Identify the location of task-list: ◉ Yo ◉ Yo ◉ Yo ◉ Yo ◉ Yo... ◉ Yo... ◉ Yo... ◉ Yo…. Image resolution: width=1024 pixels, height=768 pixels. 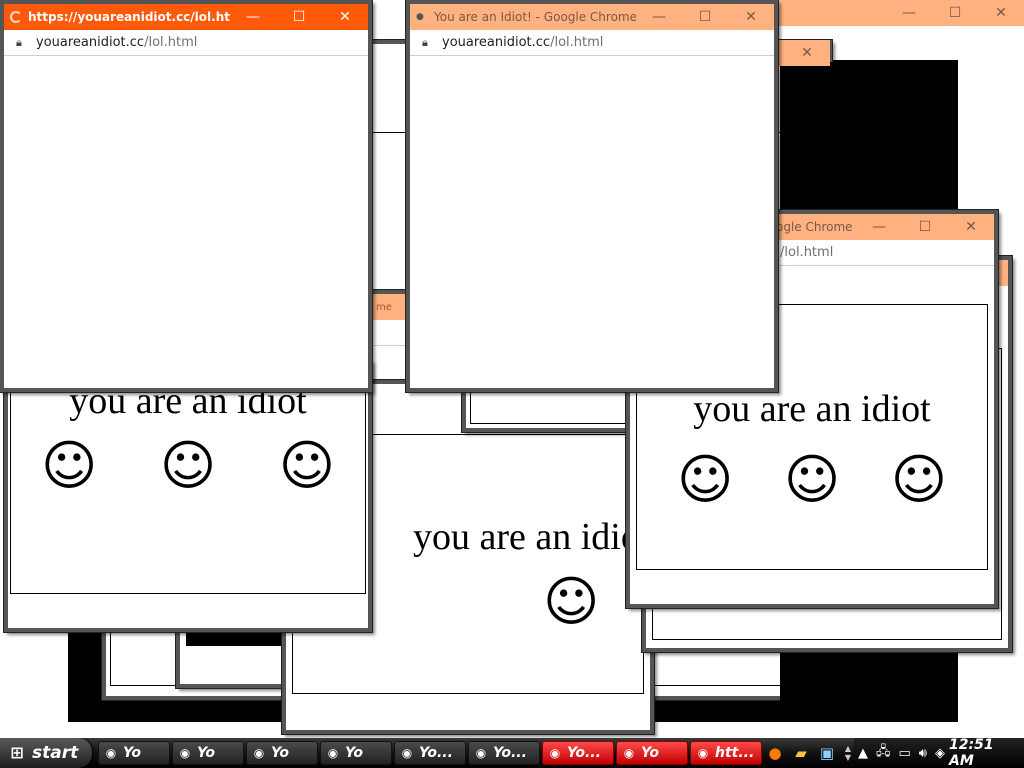
(431, 753).